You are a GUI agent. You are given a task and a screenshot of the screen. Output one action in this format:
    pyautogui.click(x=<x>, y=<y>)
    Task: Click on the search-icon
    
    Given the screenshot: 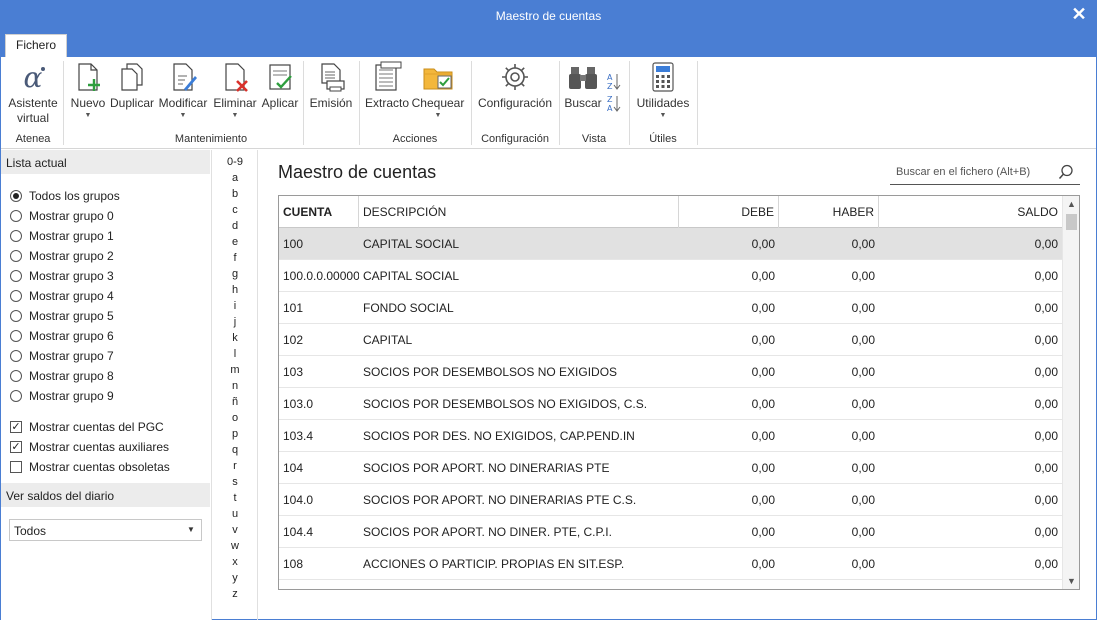 What is the action you would take?
    pyautogui.click(x=1066, y=172)
    